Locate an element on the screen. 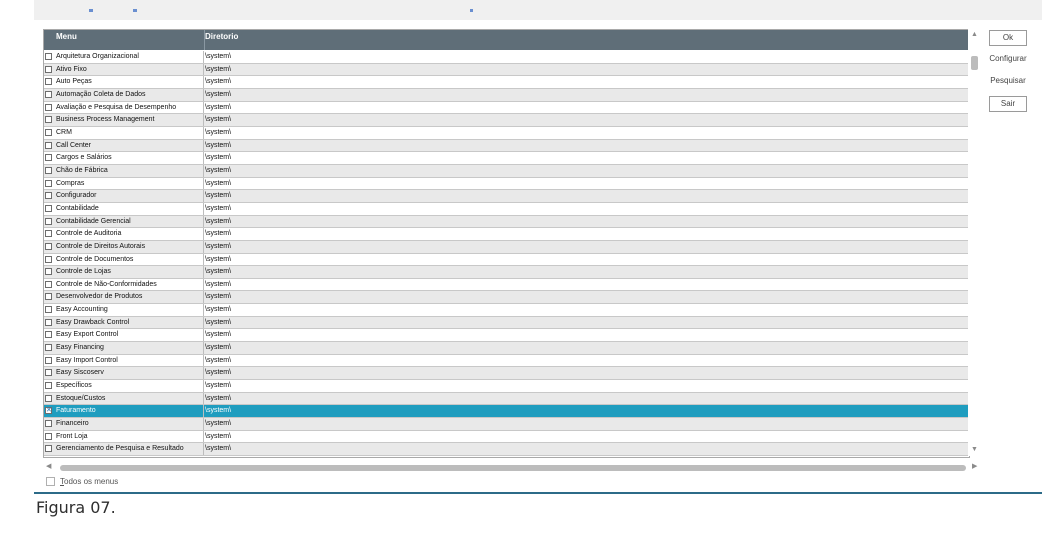  table-row: Contabilidade \system\ is located at coordinates (506, 209).